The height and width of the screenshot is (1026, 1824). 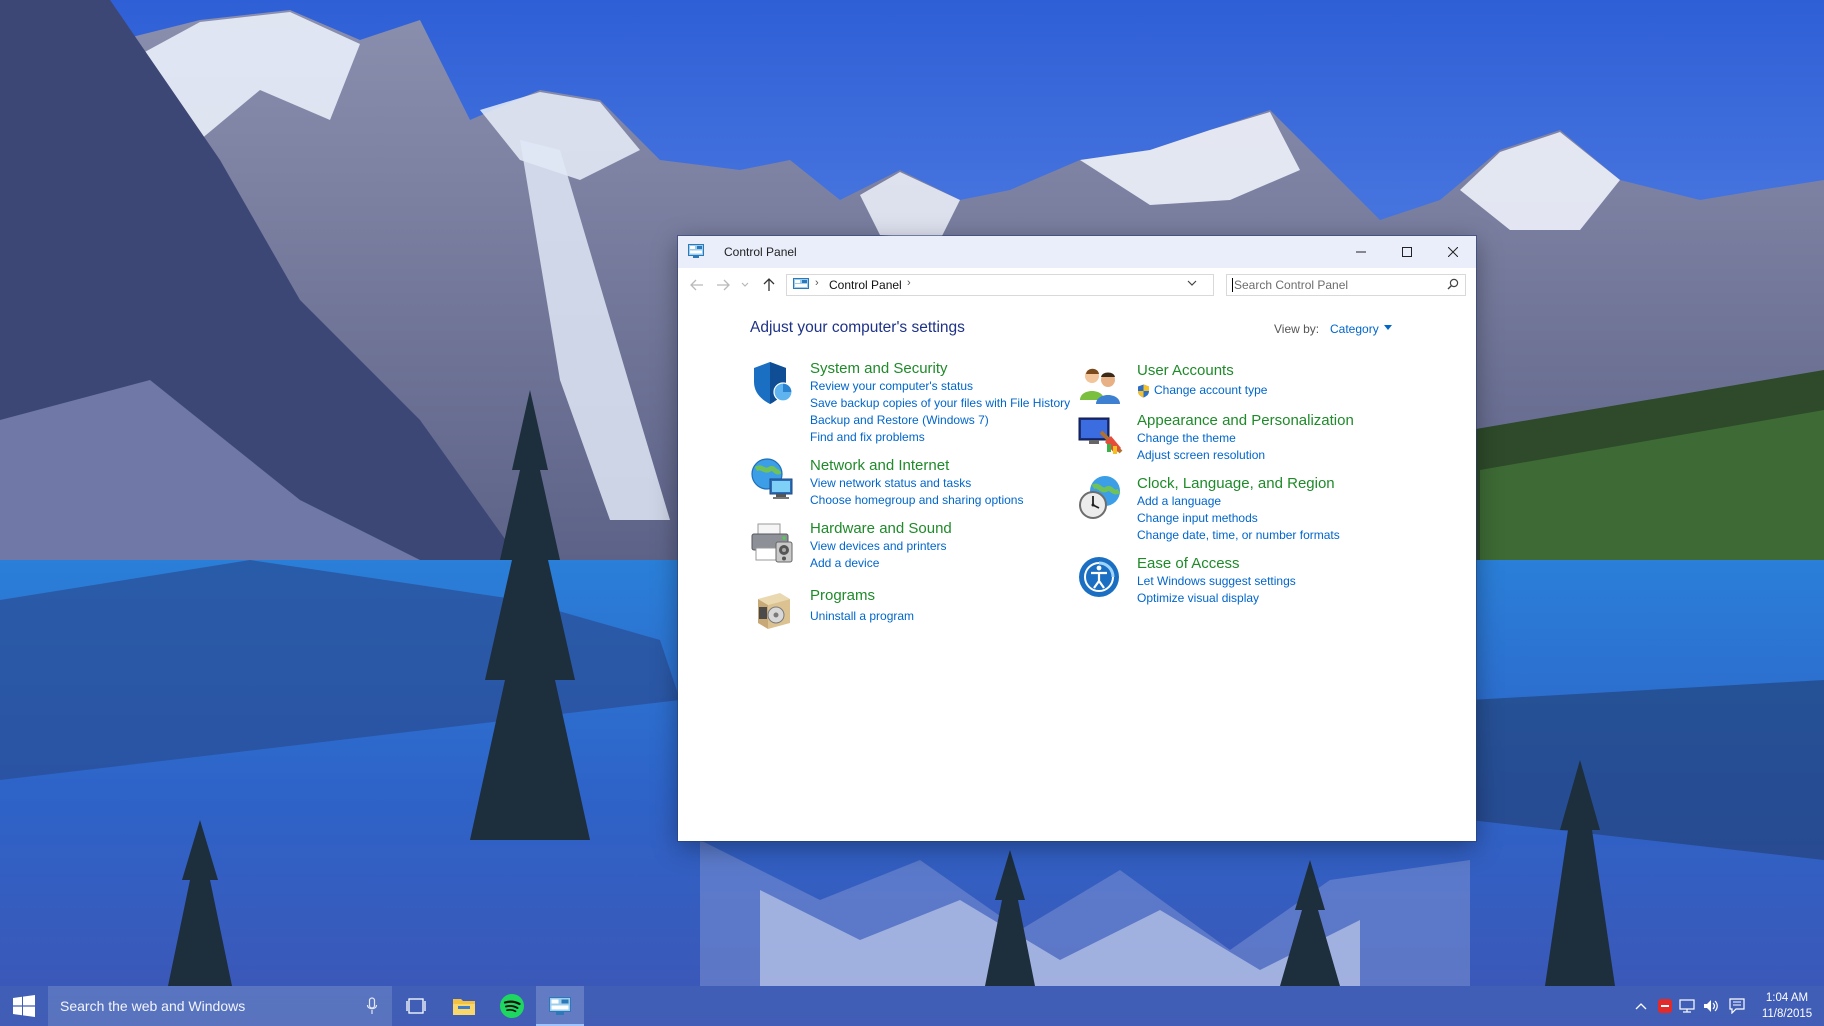 I want to click on search-box, so click(x=1346, y=285).